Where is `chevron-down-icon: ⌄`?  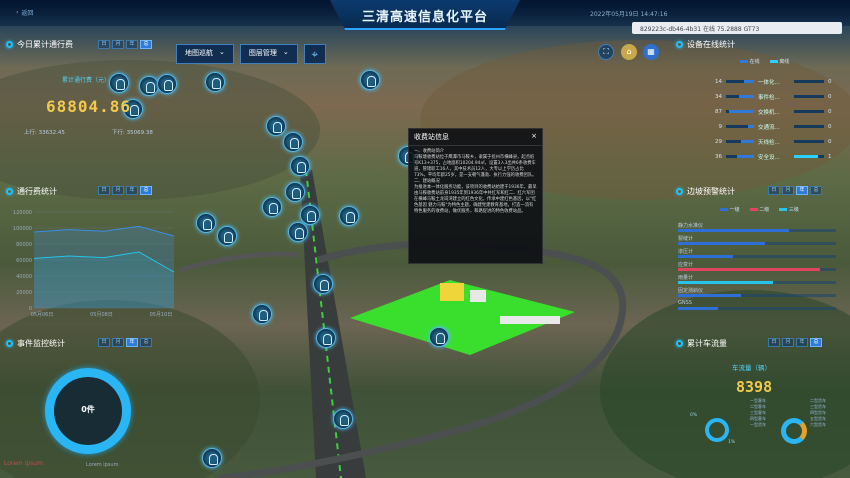
chevron-down-icon: ⌄ is located at coordinates (285, 52).